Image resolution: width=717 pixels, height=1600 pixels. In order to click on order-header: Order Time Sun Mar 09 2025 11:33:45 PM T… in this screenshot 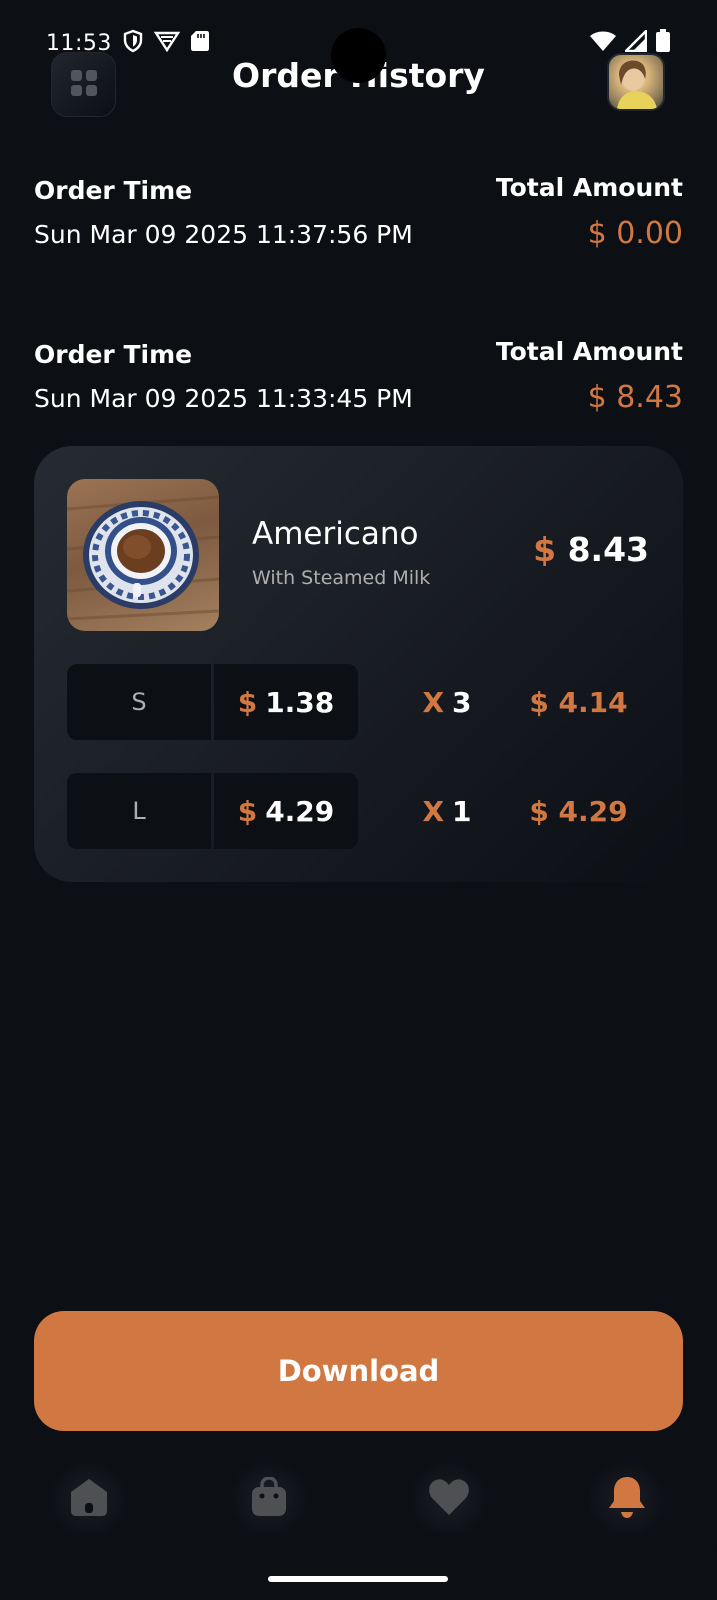, I will do `click(358, 378)`.